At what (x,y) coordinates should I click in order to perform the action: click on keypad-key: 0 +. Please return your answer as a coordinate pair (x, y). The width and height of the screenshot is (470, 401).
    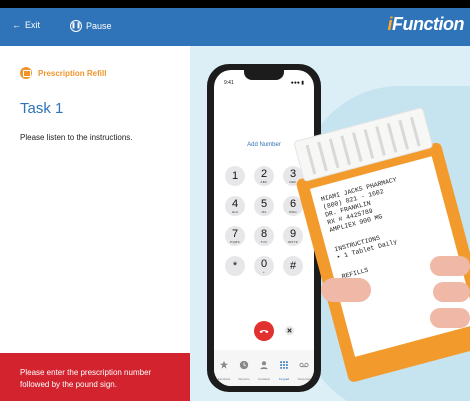
    Looking at the image, I should click on (264, 266).